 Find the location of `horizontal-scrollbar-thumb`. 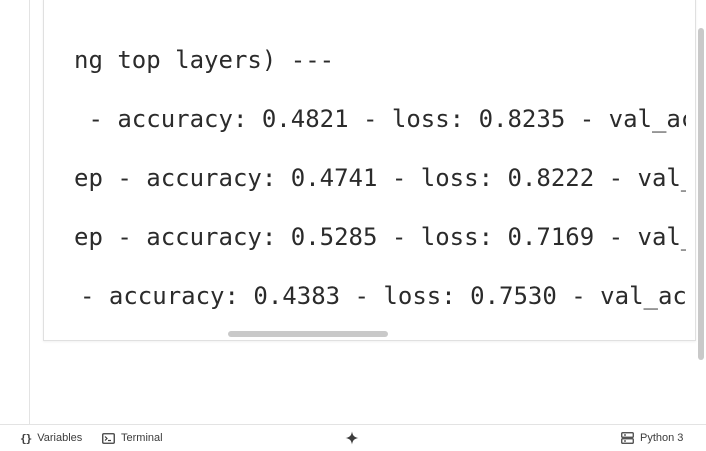

horizontal-scrollbar-thumb is located at coordinates (308, 334).